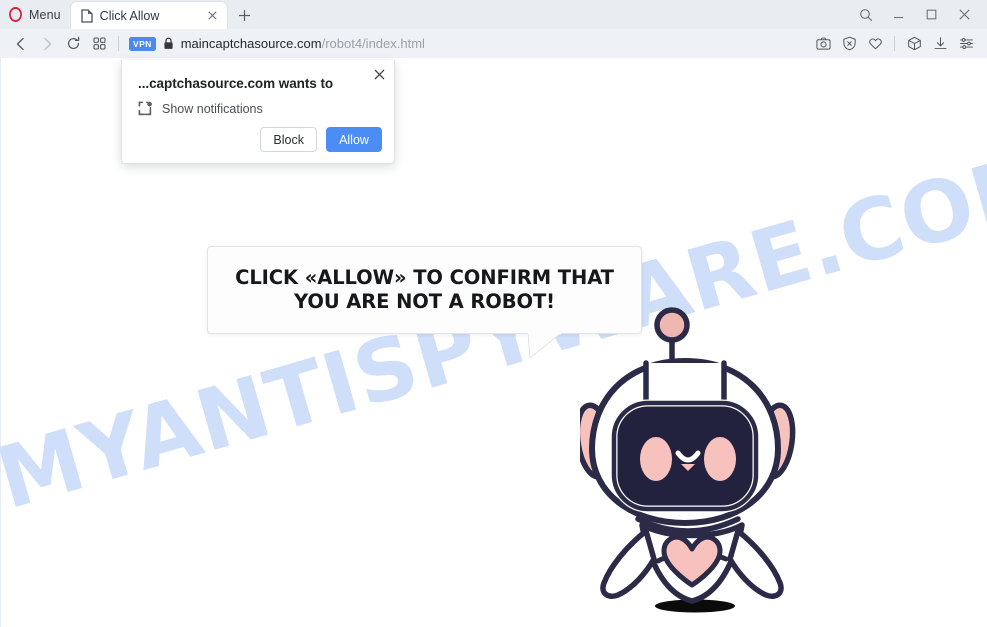 The image size is (987, 627). Describe the element at coordinates (966, 44) in the screenshot. I see `easy-setup-icon` at that location.